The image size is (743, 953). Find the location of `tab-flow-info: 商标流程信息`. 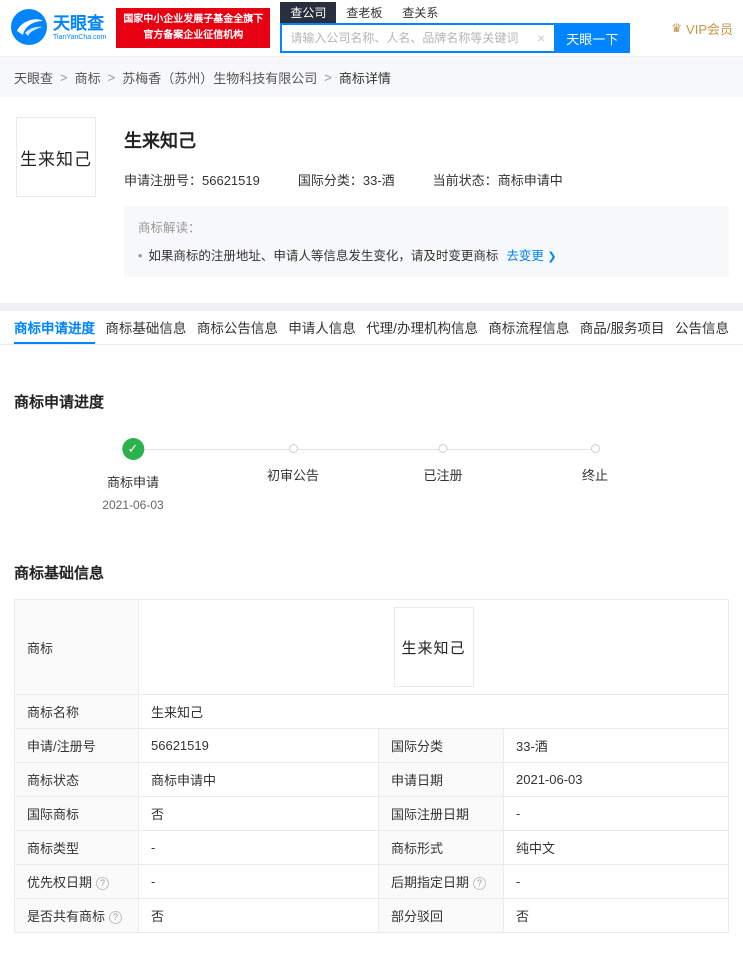

tab-flow-info: 商标流程信息 is located at coordinates (528, 327).